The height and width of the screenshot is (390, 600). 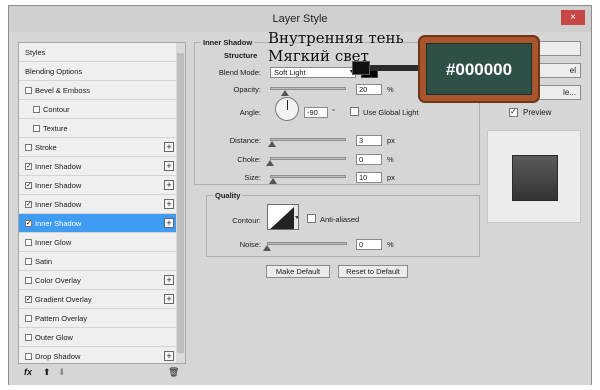 What do you see at coordinates (390, 244) in the screenshot?
I see `noise-unit: %` at bounding box center [390, 244].